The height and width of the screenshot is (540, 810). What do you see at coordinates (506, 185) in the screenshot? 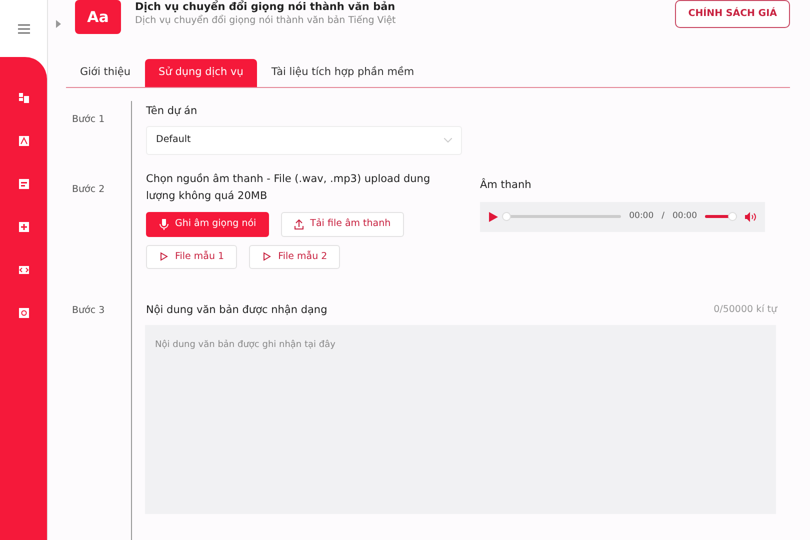
I see `audio-label: Âm thanh` at bounding box center [506, 185].